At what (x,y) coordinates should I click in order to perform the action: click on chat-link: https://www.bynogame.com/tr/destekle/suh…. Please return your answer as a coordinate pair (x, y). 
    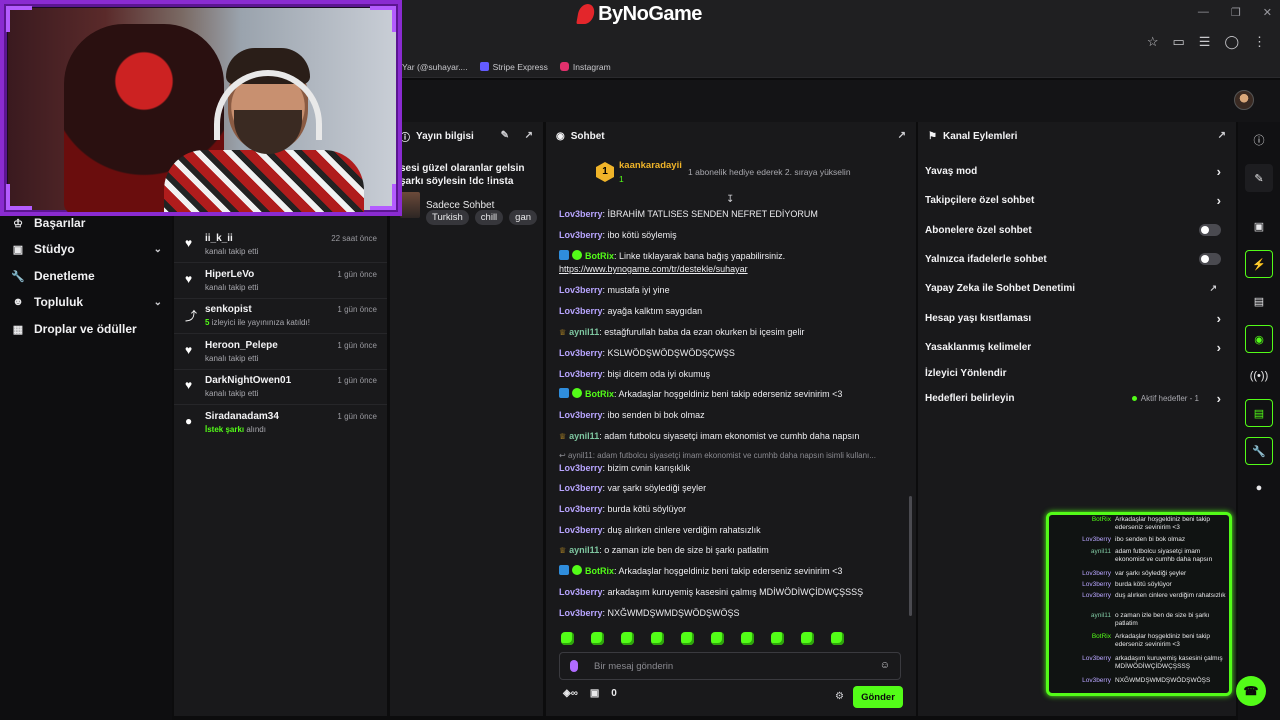
    Looking at the image, I should click on (653, 269).